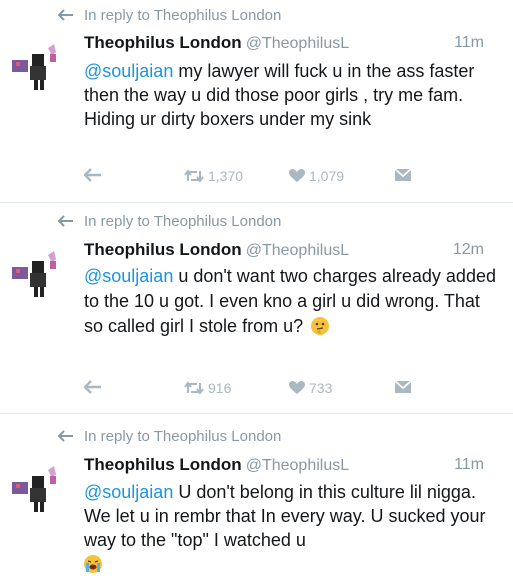  I want to click on retweet-count: 1,370, so click(226, 176).